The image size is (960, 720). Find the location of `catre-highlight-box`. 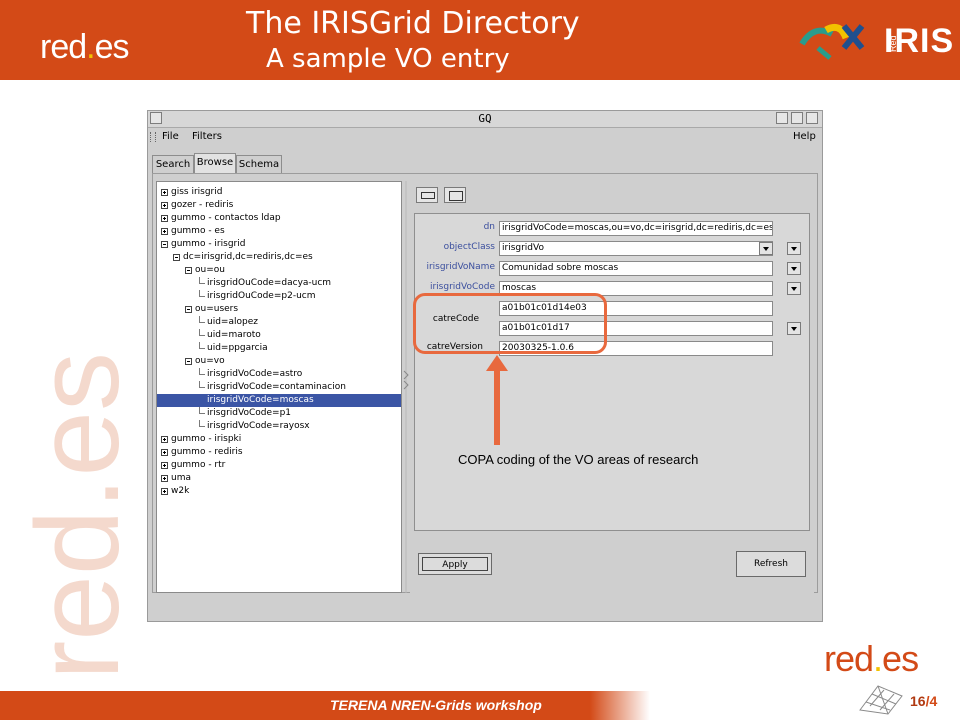

catre-highlight-box is located at coordinates (510, 323).